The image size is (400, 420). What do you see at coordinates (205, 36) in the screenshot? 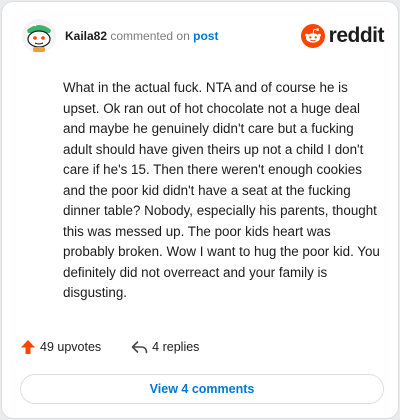
I see `post-link: post` at bounding box center [205, 36].